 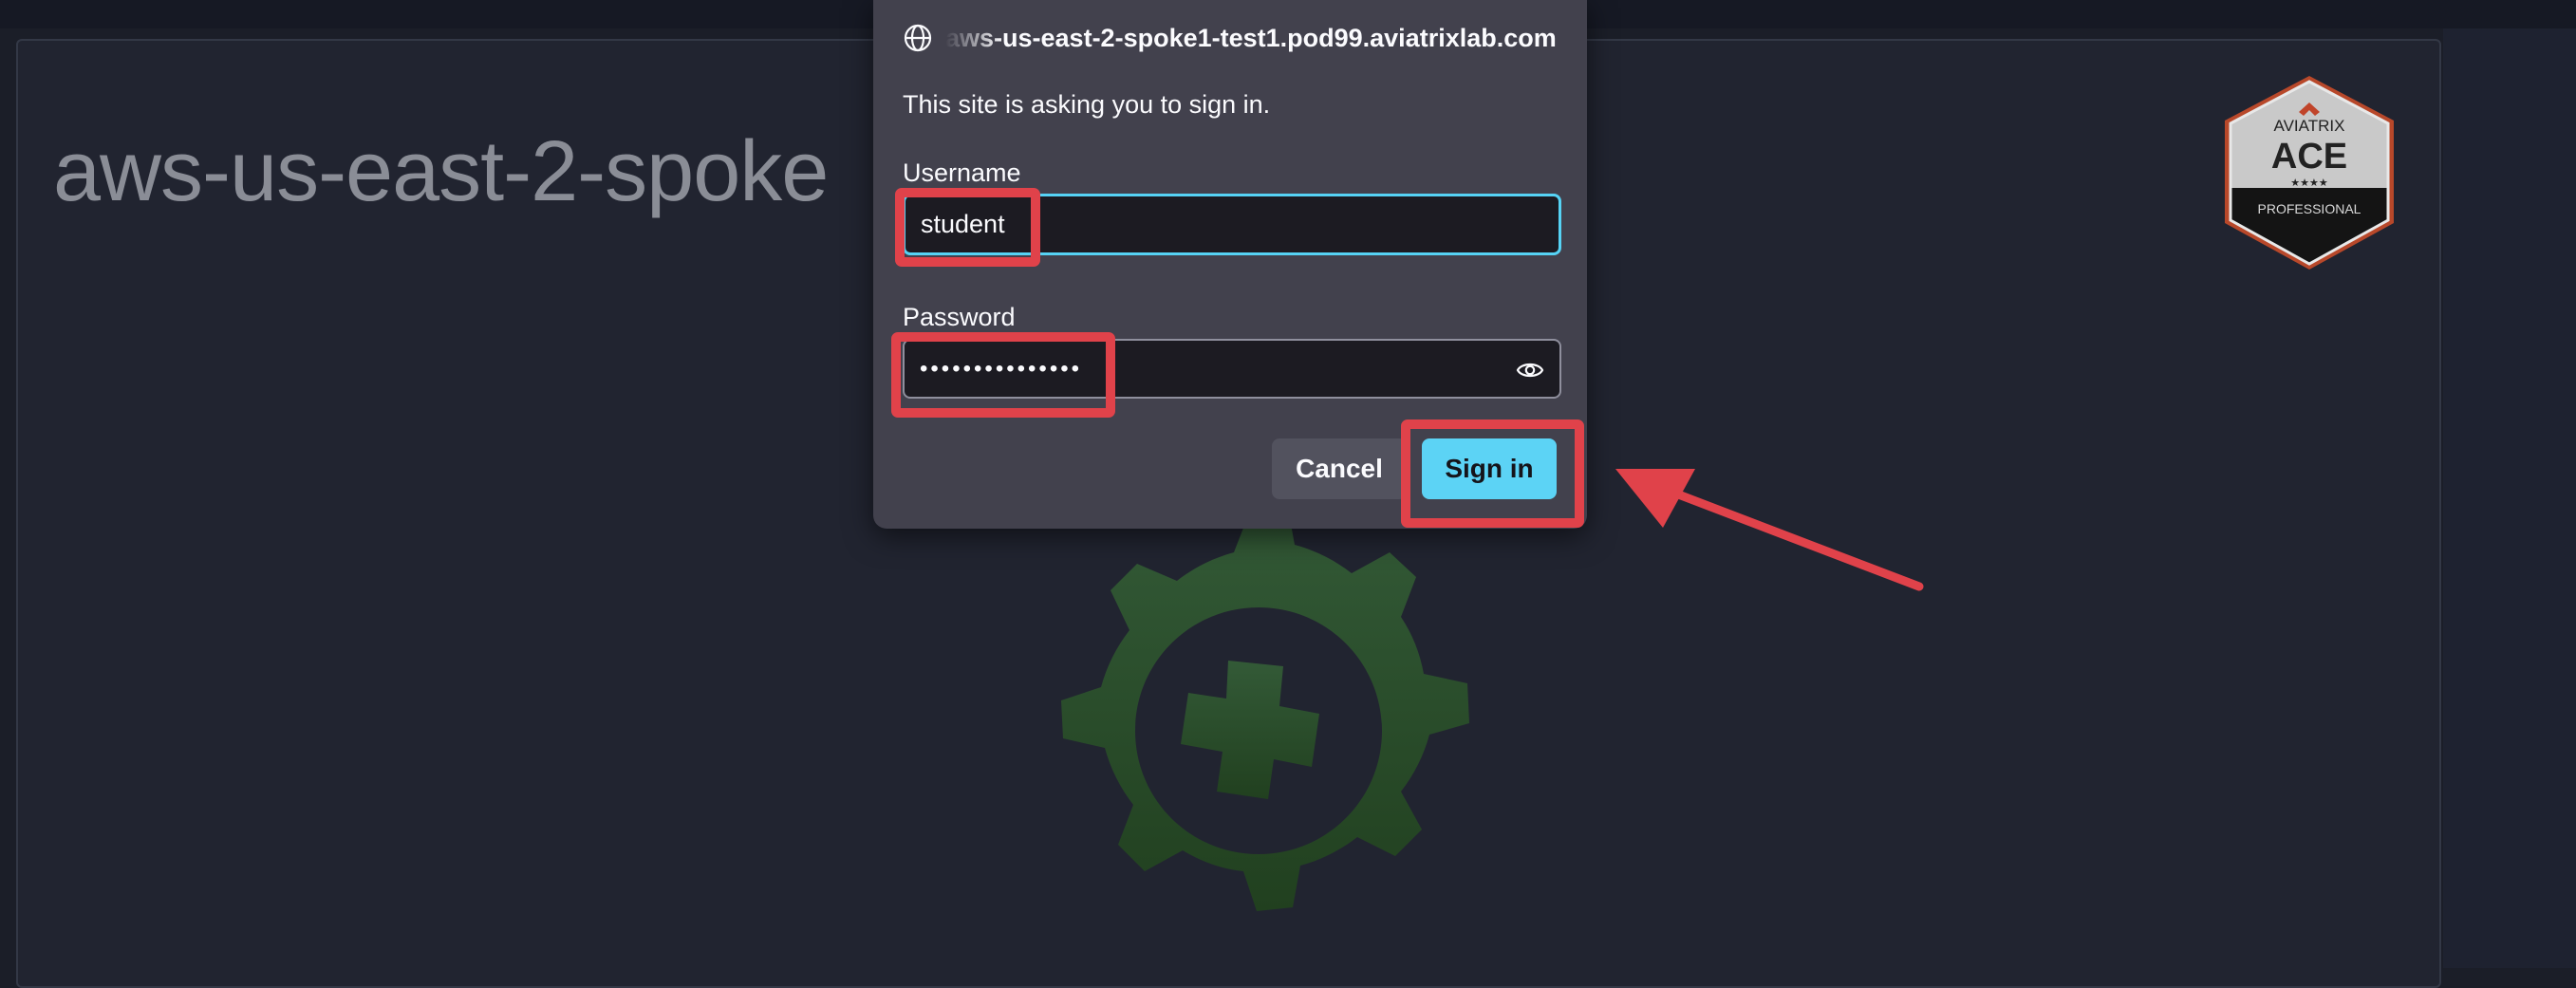 I want to click on badge-brand: AVIATRIX, so click(x=2309, y=126).